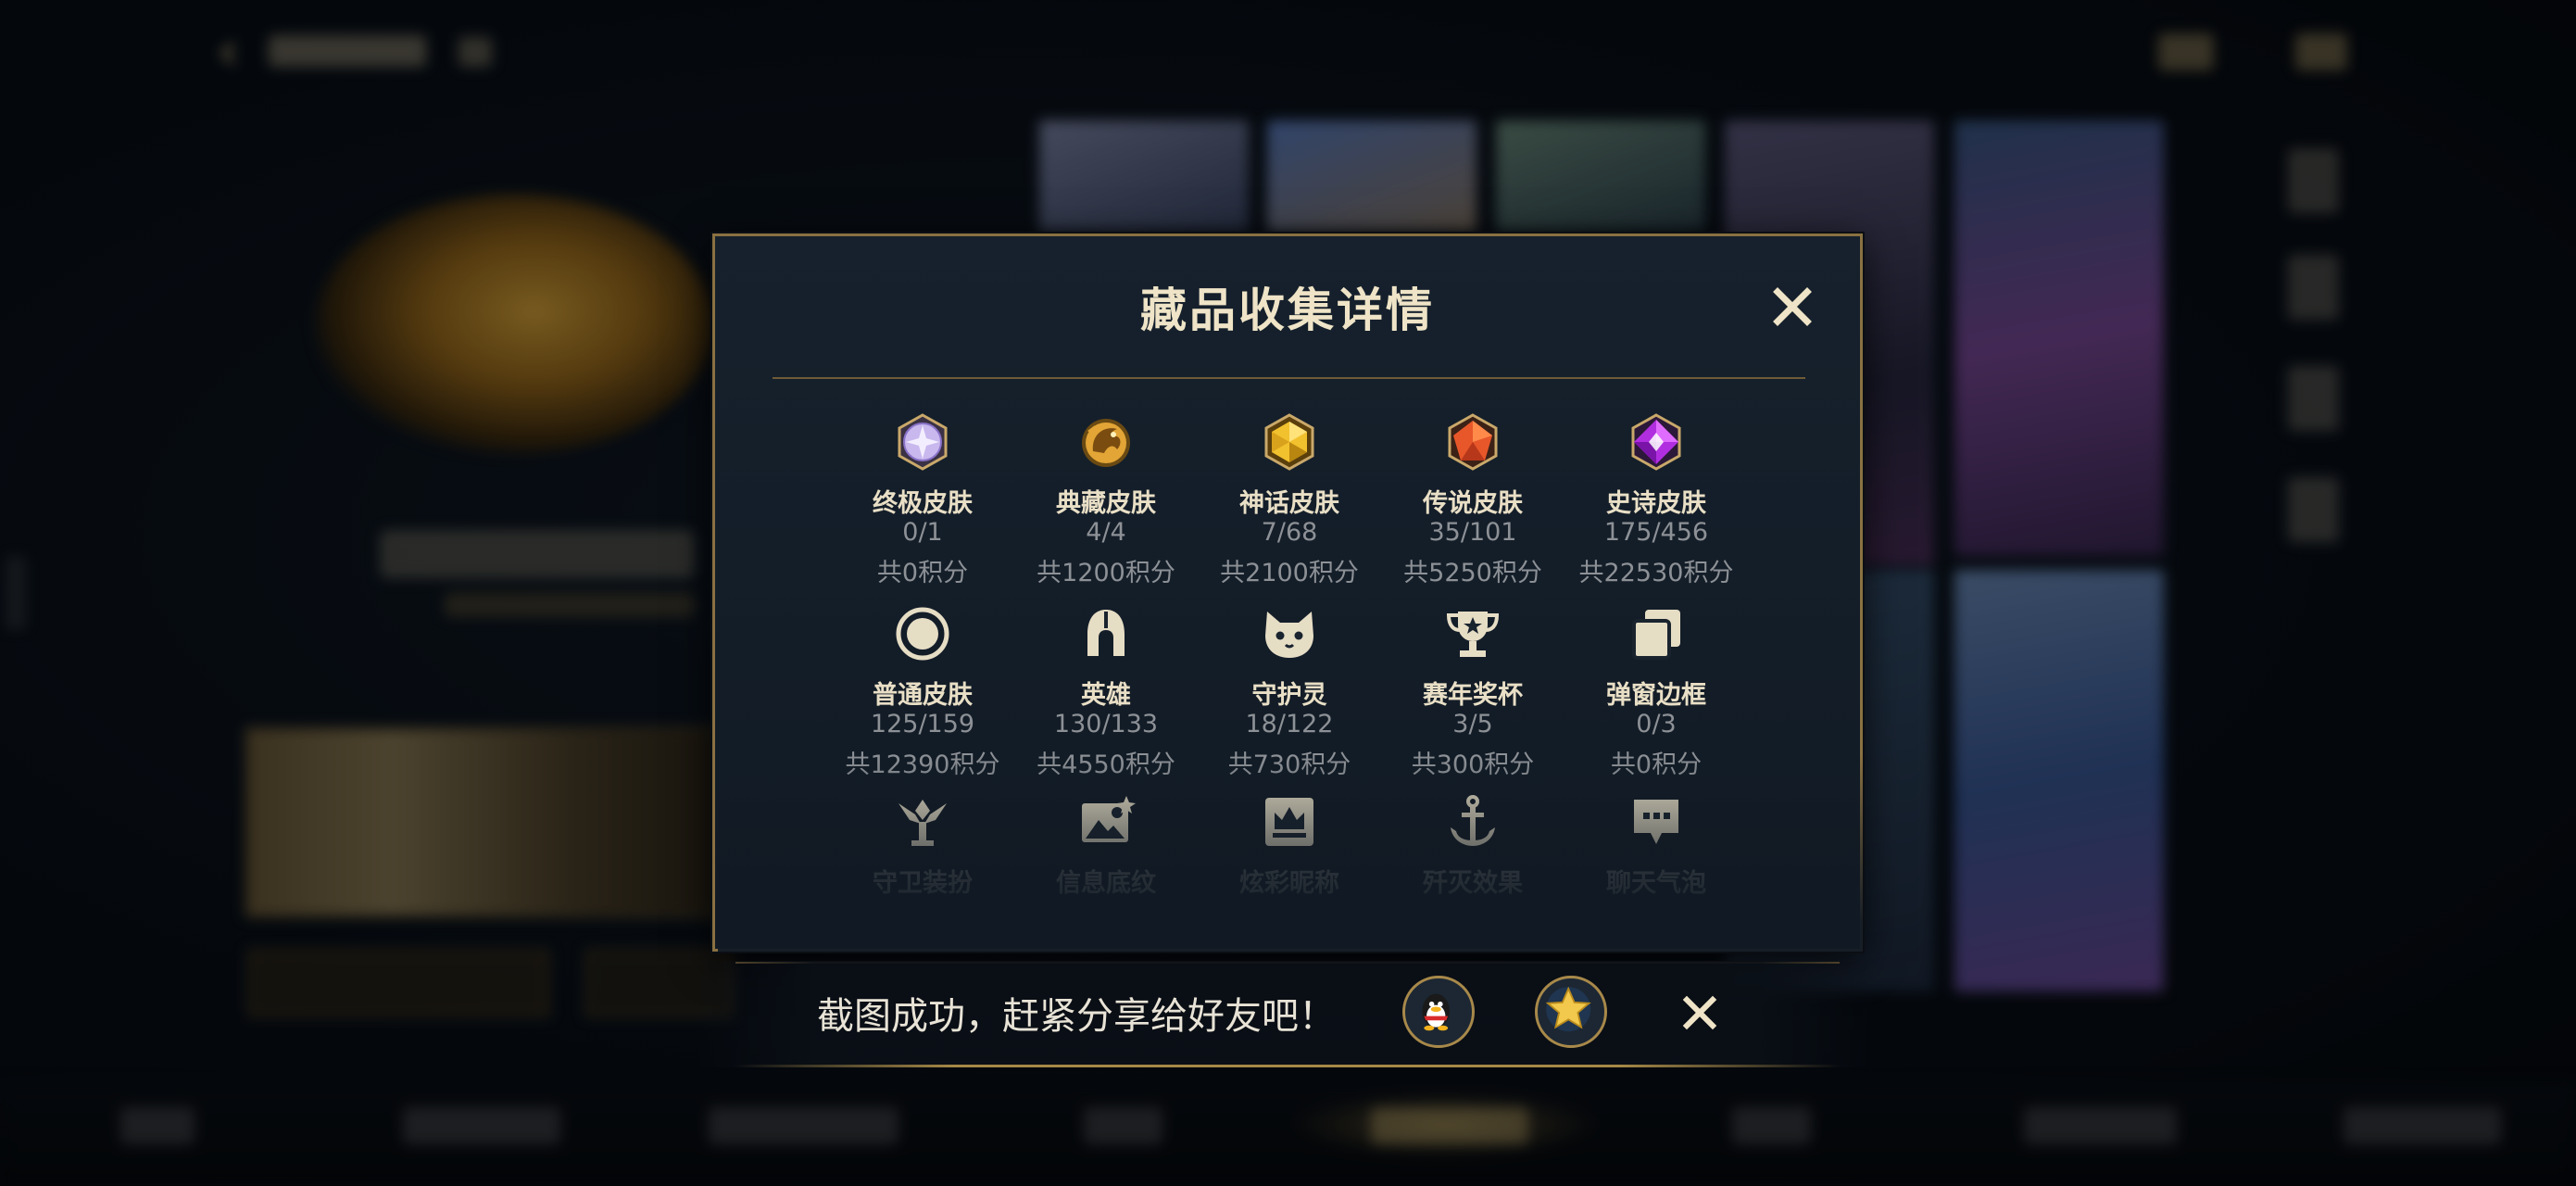 The height and width of the screenshot is (1186, 2576). Describe the element at coordinates (1656, 573) in the screenshot. I see `category-points: 共22530积分` at that location.